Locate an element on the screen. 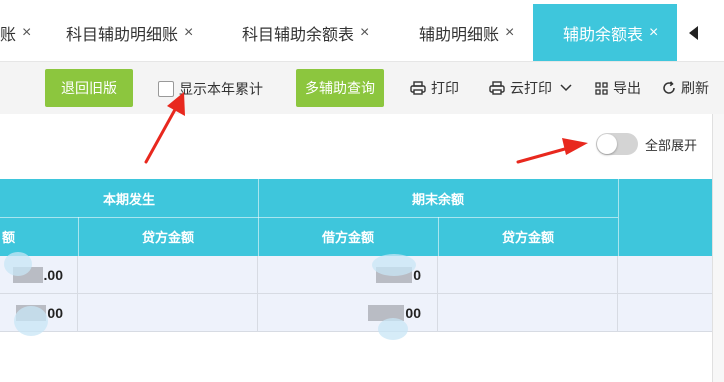 The image size is (724, 382). arrow-to-toggle is located at coordinates (552, 151).